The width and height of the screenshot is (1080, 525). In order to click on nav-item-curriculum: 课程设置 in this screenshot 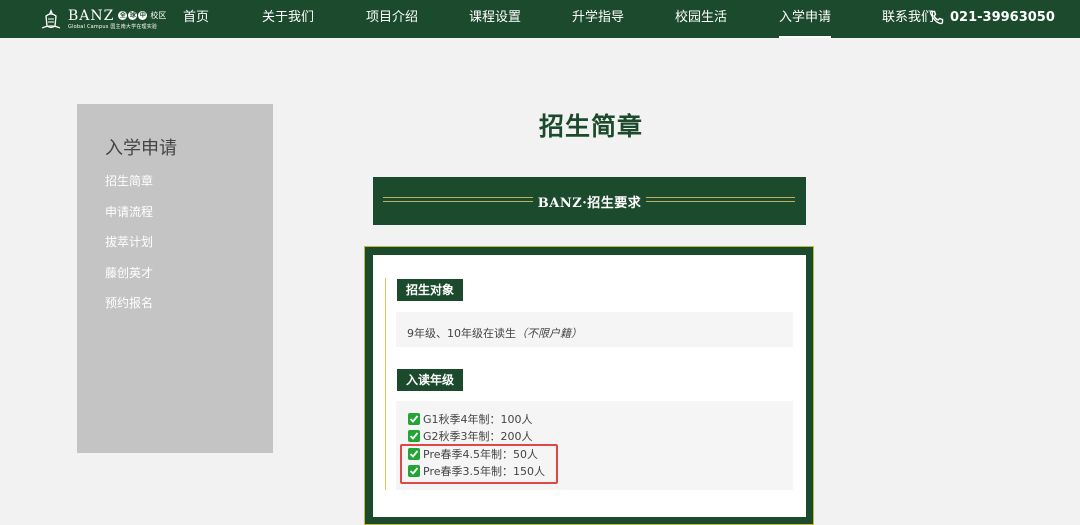, I will do `click(495, 19)`.